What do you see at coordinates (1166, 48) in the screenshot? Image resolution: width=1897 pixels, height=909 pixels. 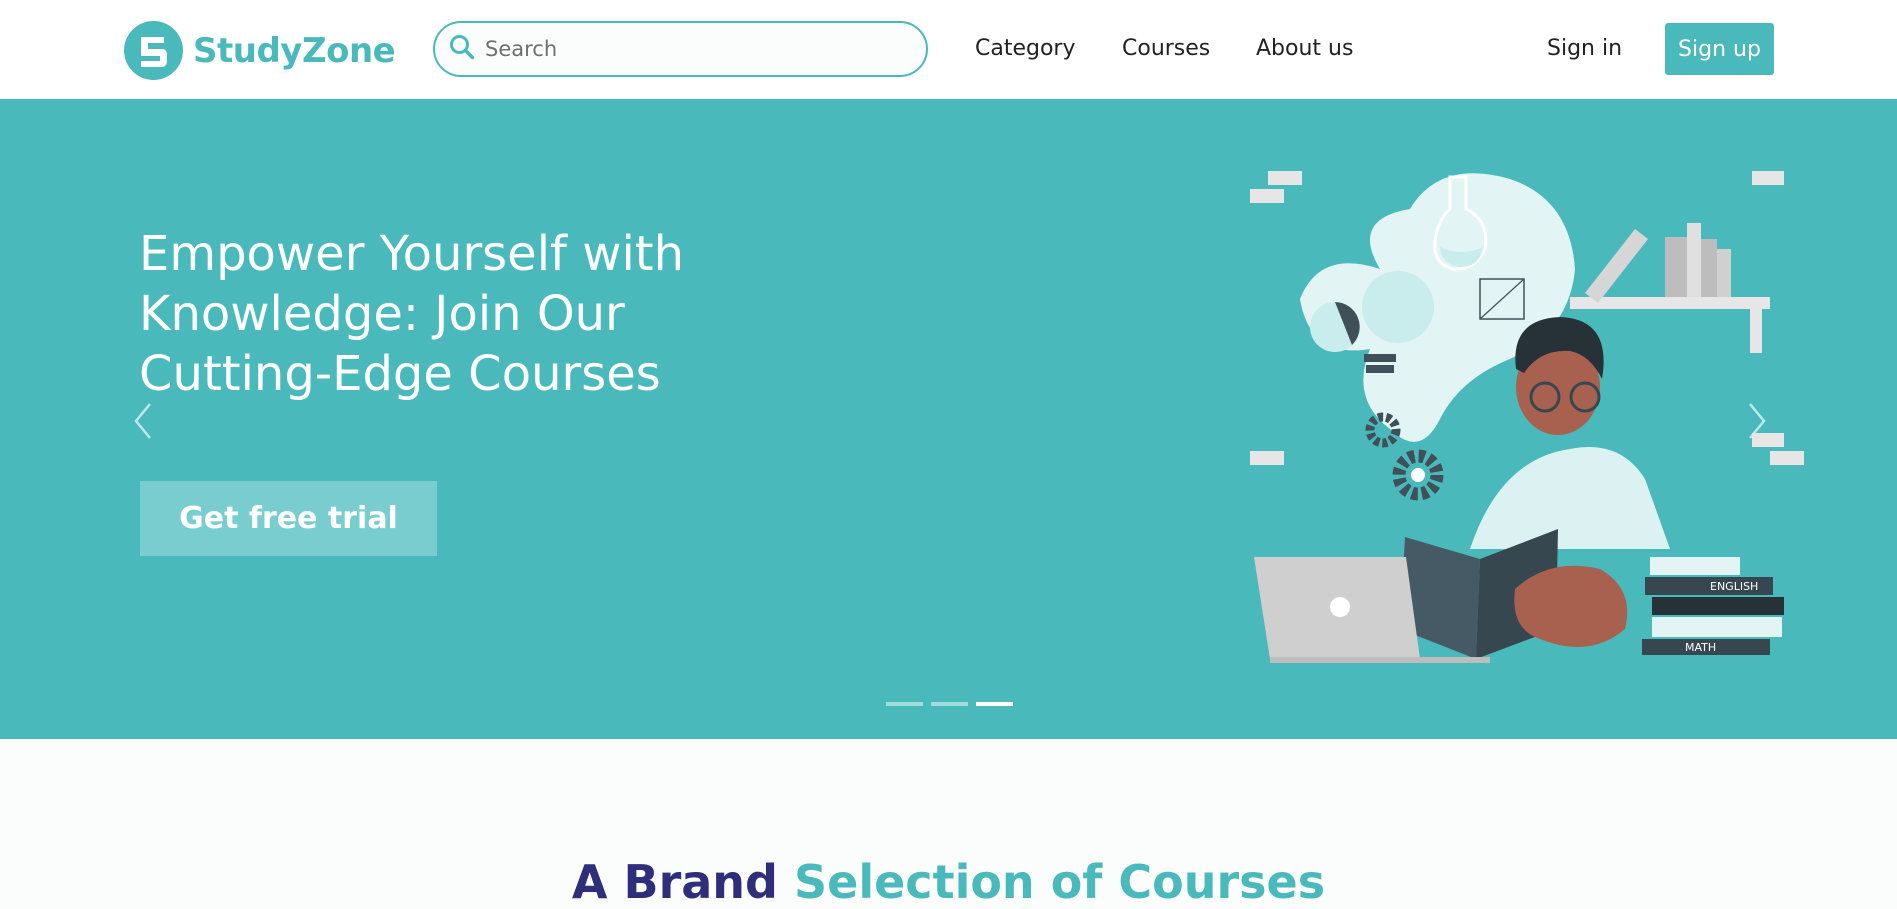 I see `nav-courses: Courses` at bounding box center [1166, 48].